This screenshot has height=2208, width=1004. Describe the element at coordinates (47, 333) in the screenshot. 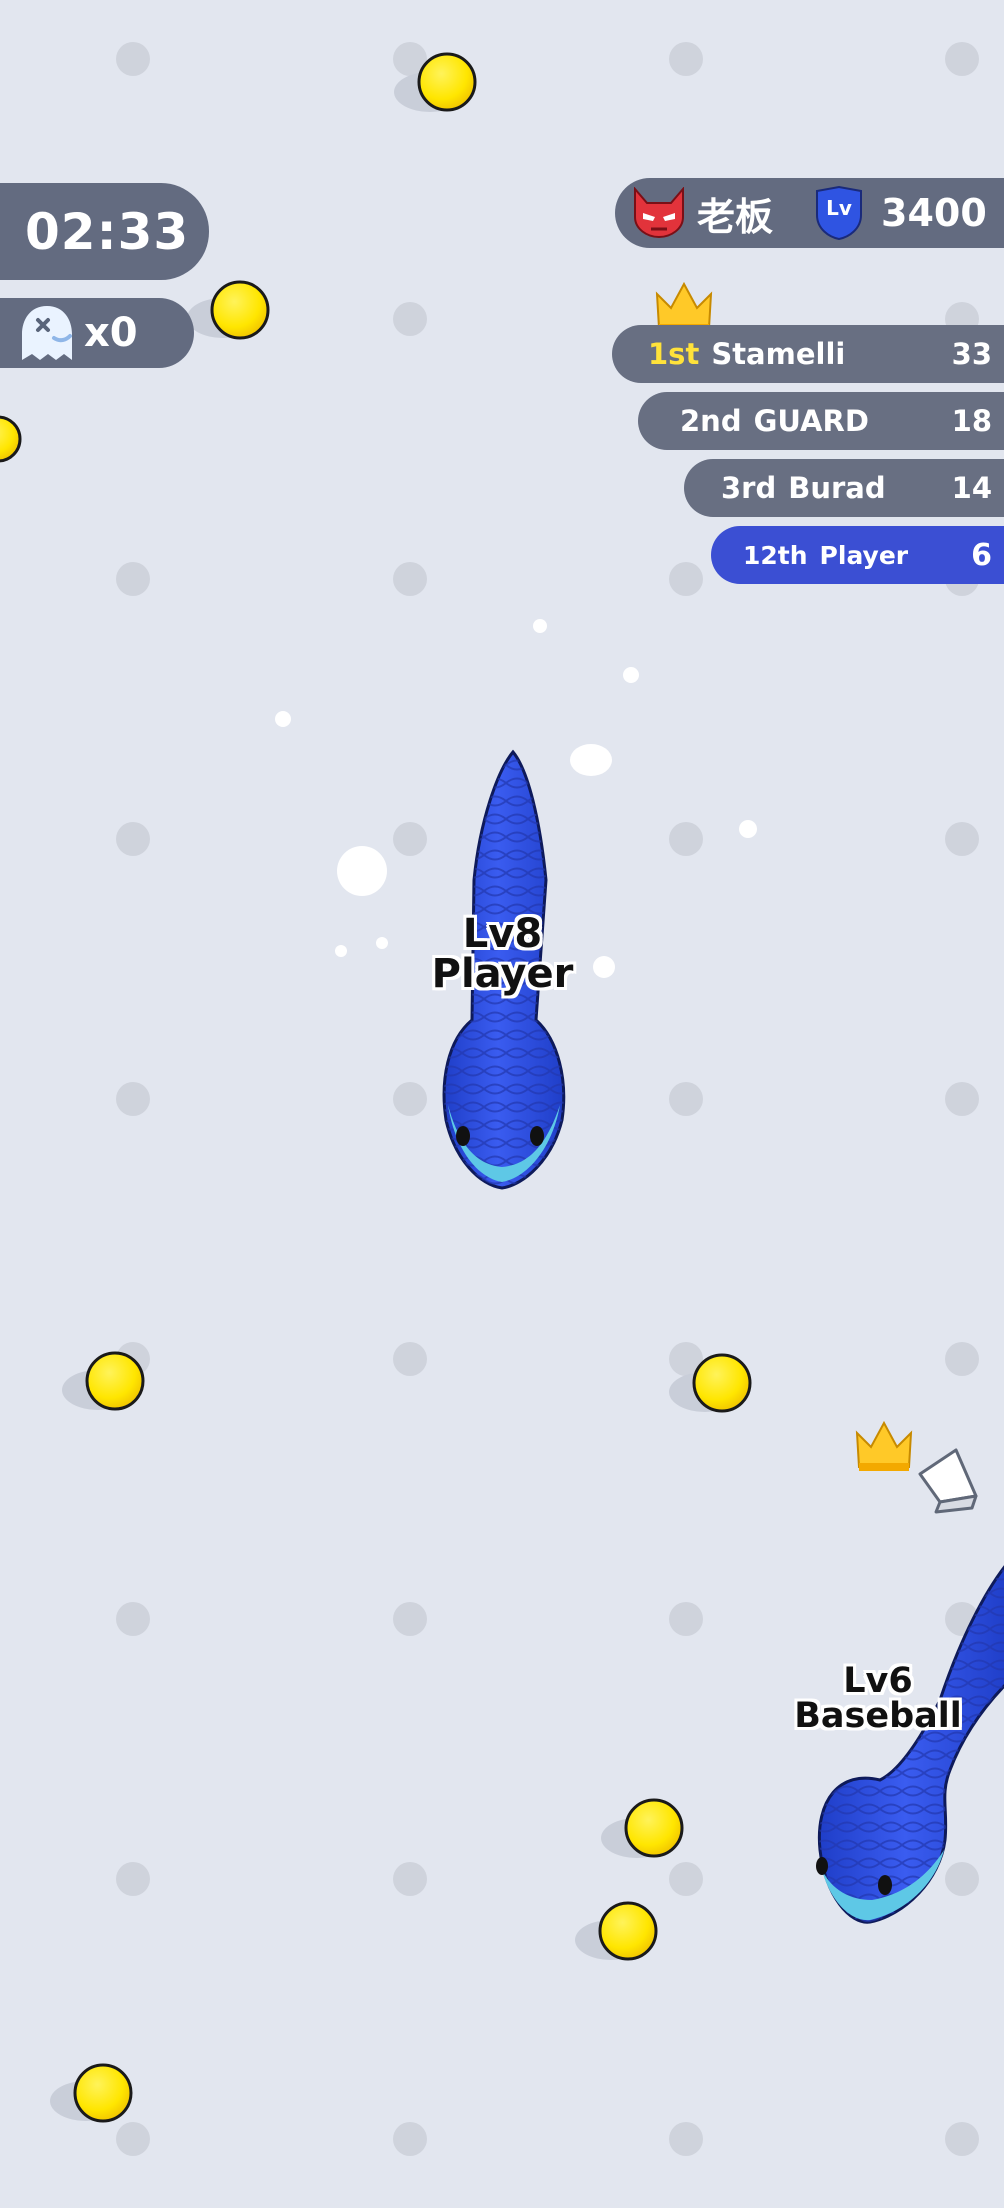

I see `skull-ghost-icon` at that location.